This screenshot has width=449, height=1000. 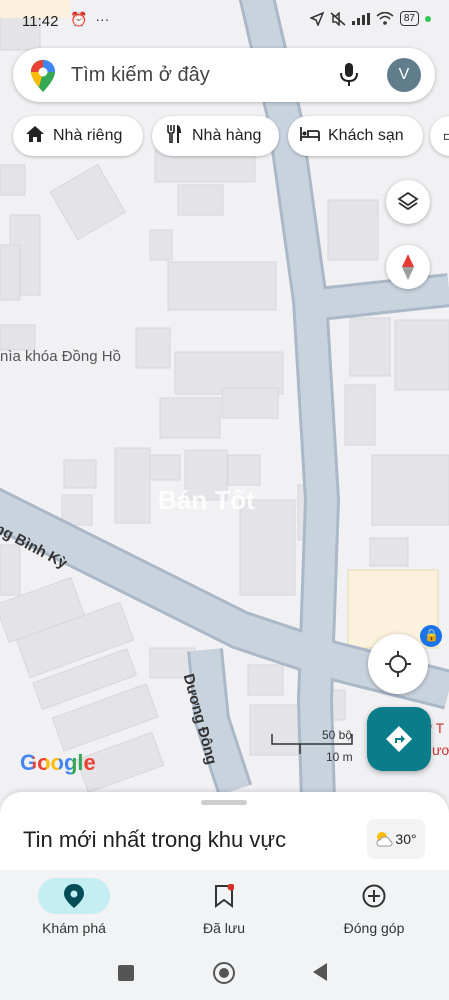 What do you see at coordinates (224, 802) in the screenshot?
I see `sheet-drag-handle` at bounding box center [224, 802].